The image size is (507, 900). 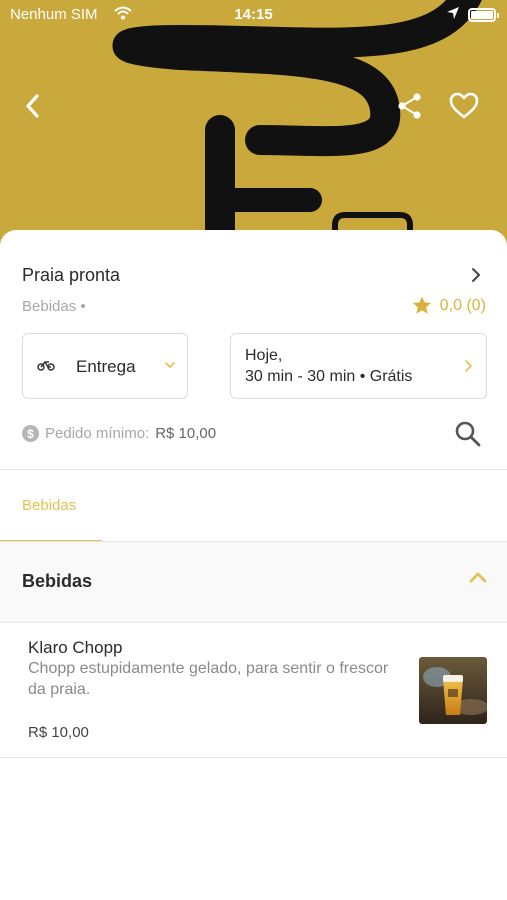 I want to click on store-category: Bebidas •, so click(x=54, y=306).